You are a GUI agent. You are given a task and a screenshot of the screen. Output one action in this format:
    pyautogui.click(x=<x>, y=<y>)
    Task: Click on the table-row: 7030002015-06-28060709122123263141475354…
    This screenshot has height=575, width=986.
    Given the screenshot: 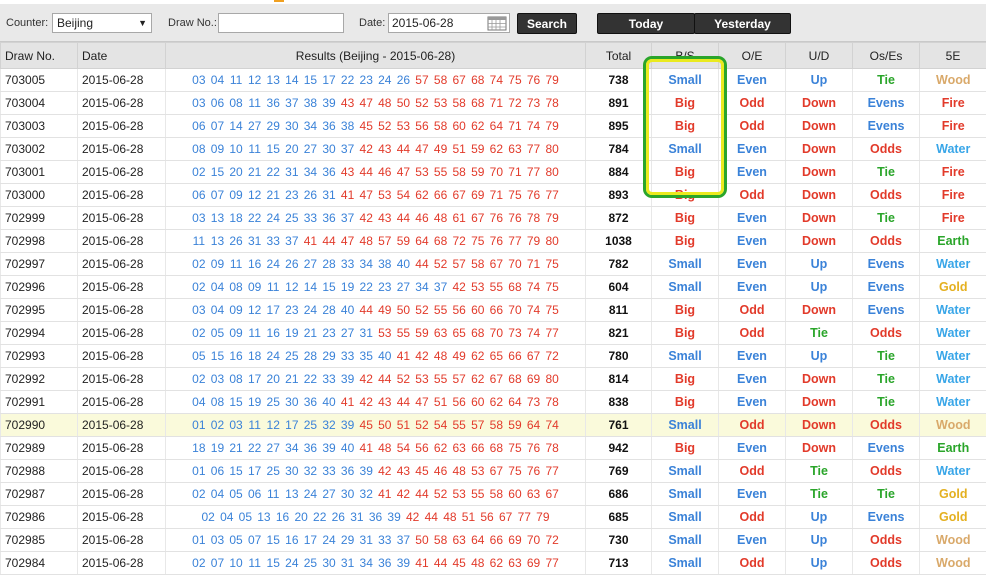 What is the action you would take?
    pyautogui.click(x=493, y=195)
    